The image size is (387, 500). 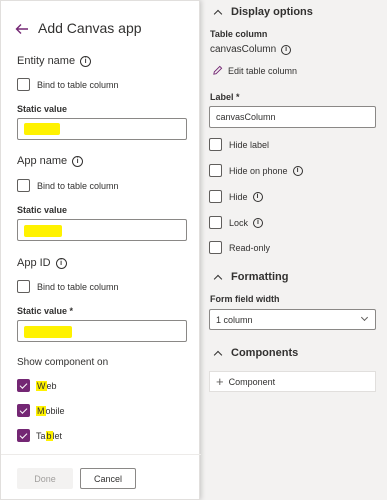 I want to click on checkbox-label: Read-only, so click(x=250, y=247).